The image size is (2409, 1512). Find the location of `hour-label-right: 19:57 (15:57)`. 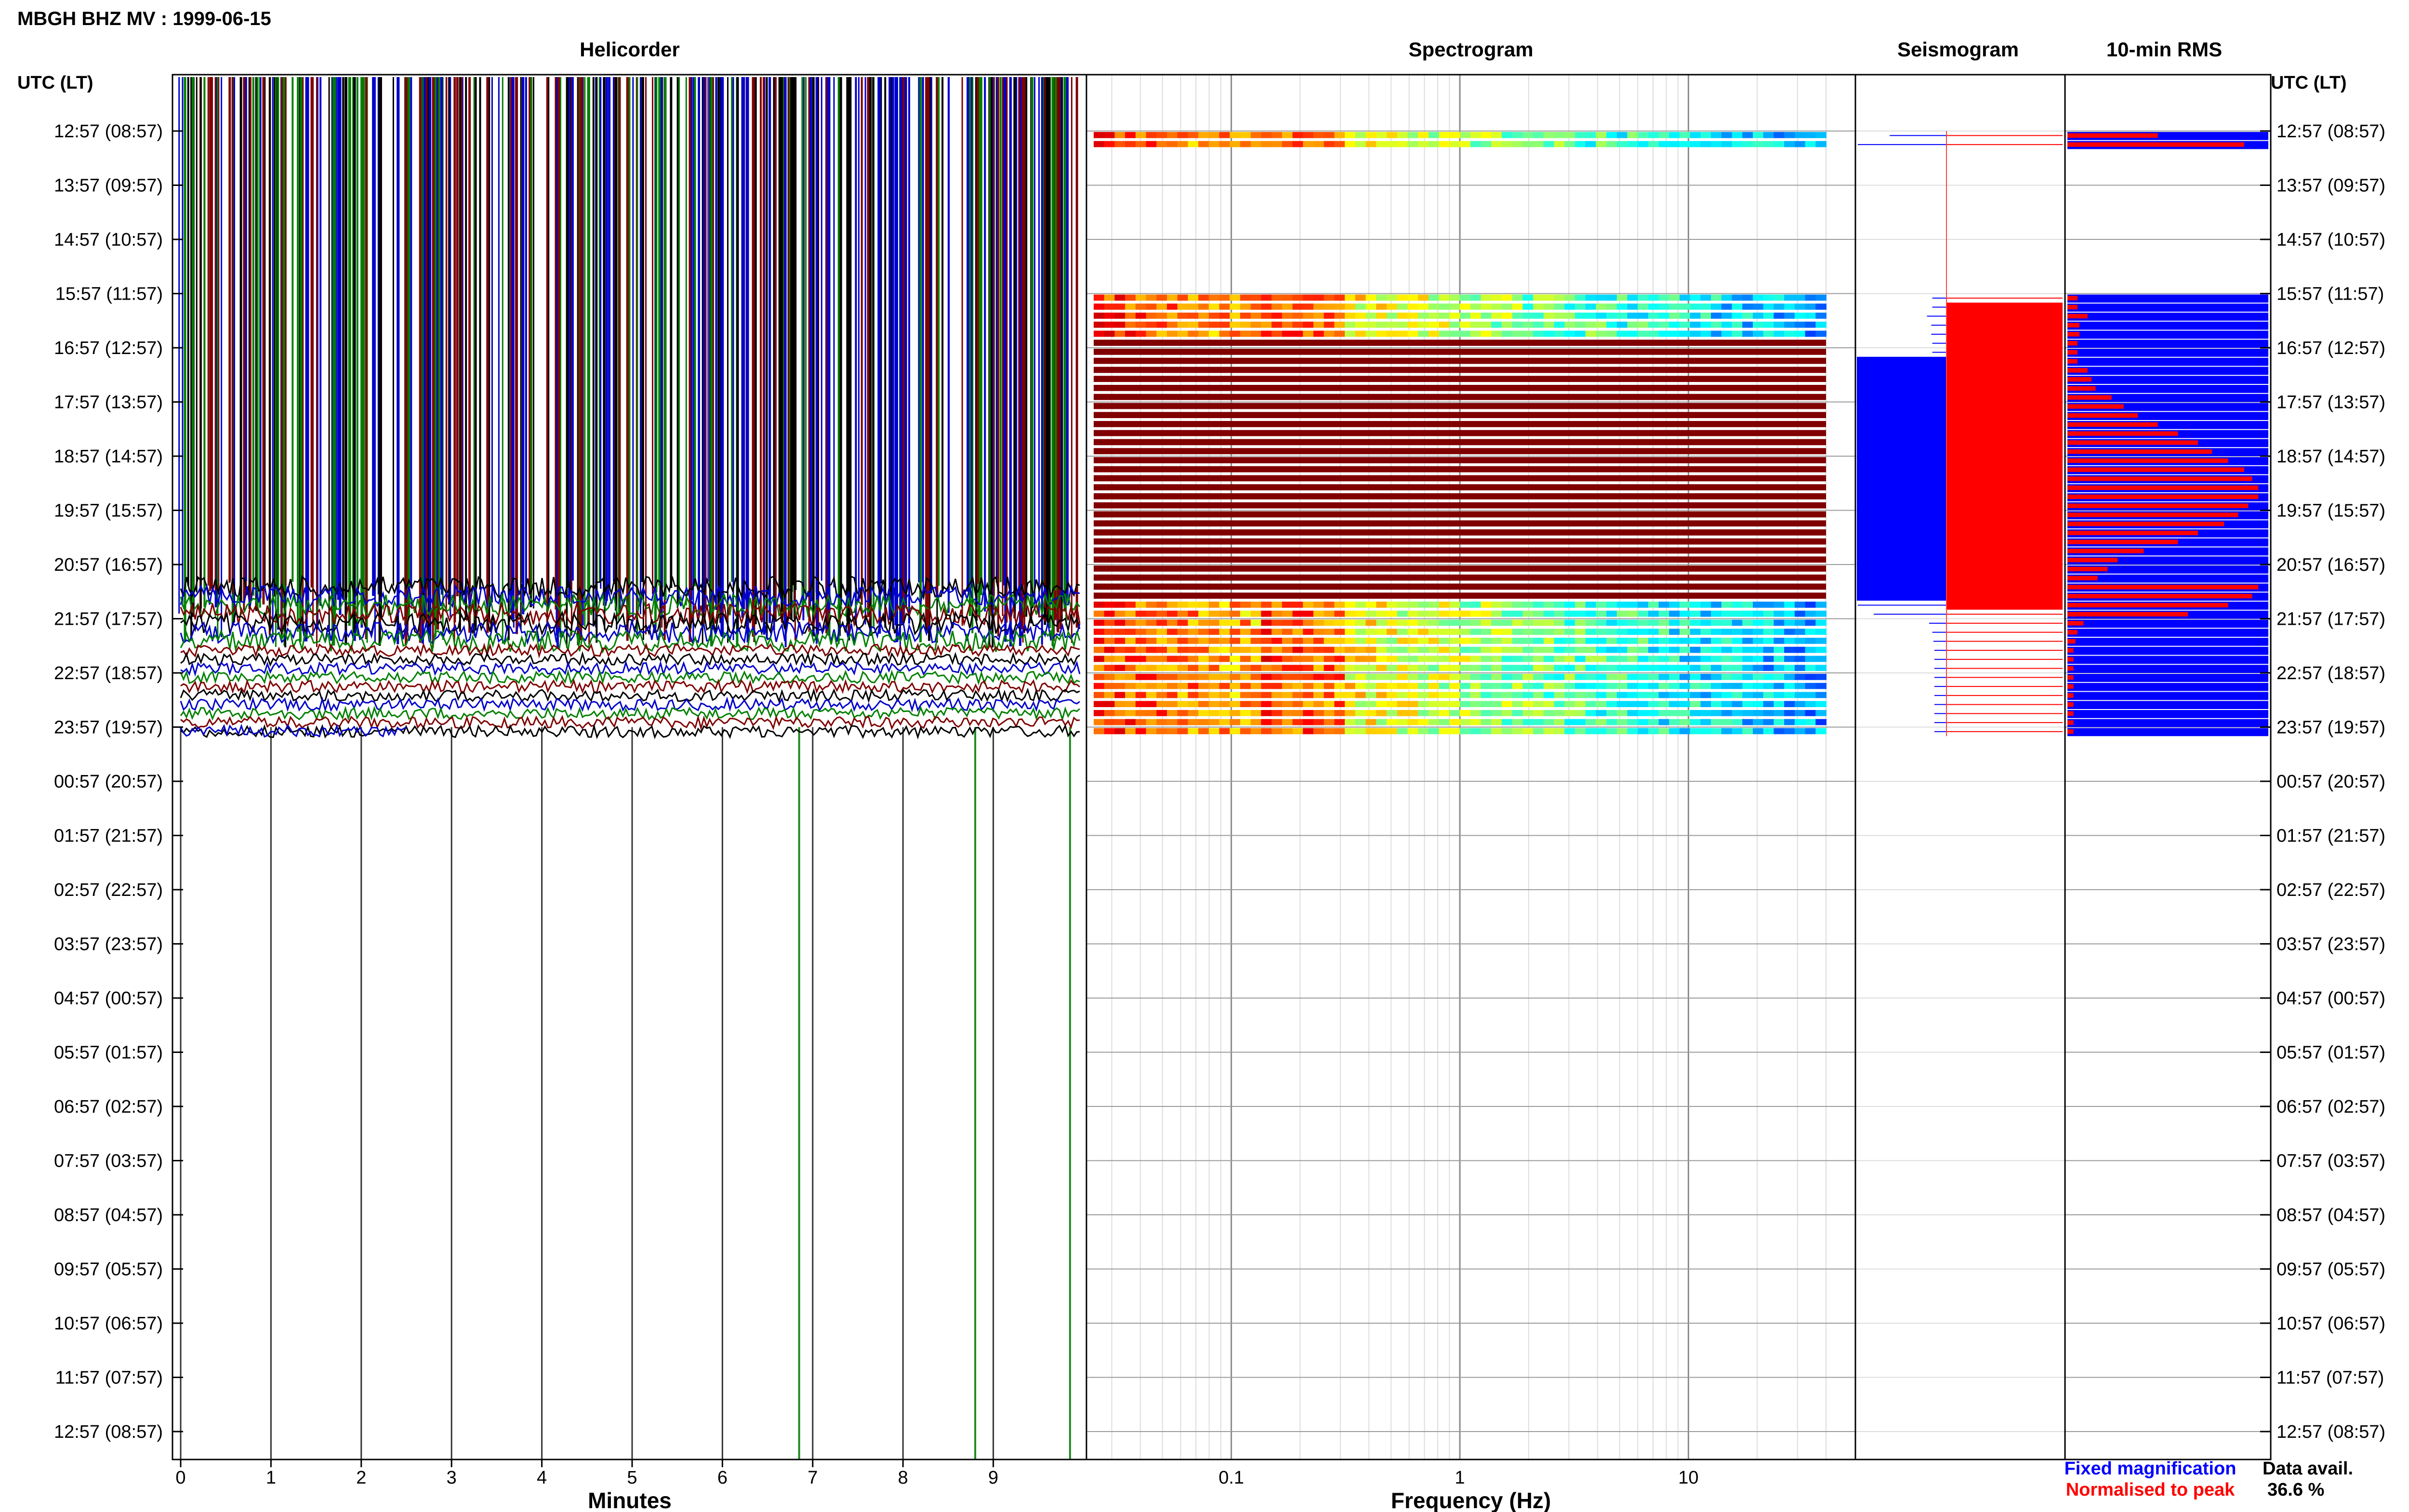

hour-label-right: 19:57 (15:57) is located at coordinates (2331, 511).